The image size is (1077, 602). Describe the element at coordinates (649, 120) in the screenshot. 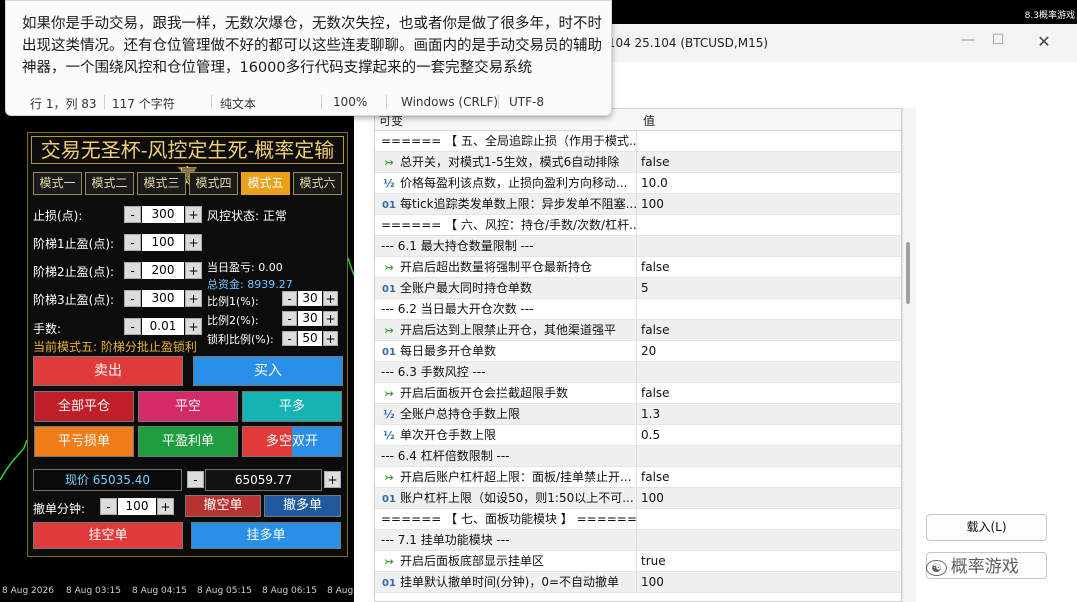

I see `column-value: 值` at that location.